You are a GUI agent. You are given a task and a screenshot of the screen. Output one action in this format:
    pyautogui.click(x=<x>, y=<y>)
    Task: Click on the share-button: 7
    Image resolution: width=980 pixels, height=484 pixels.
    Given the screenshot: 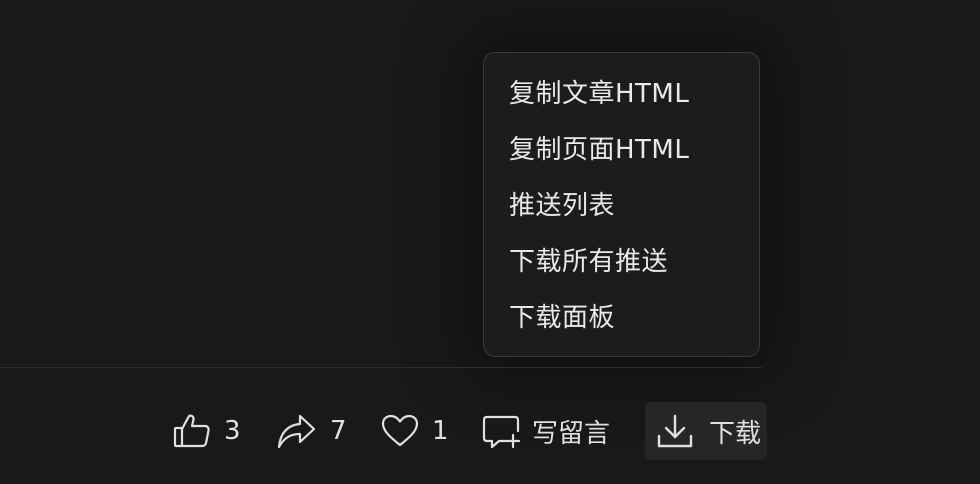 What is the action you would take?
    pyautogui.click(x=311, y=431)
    